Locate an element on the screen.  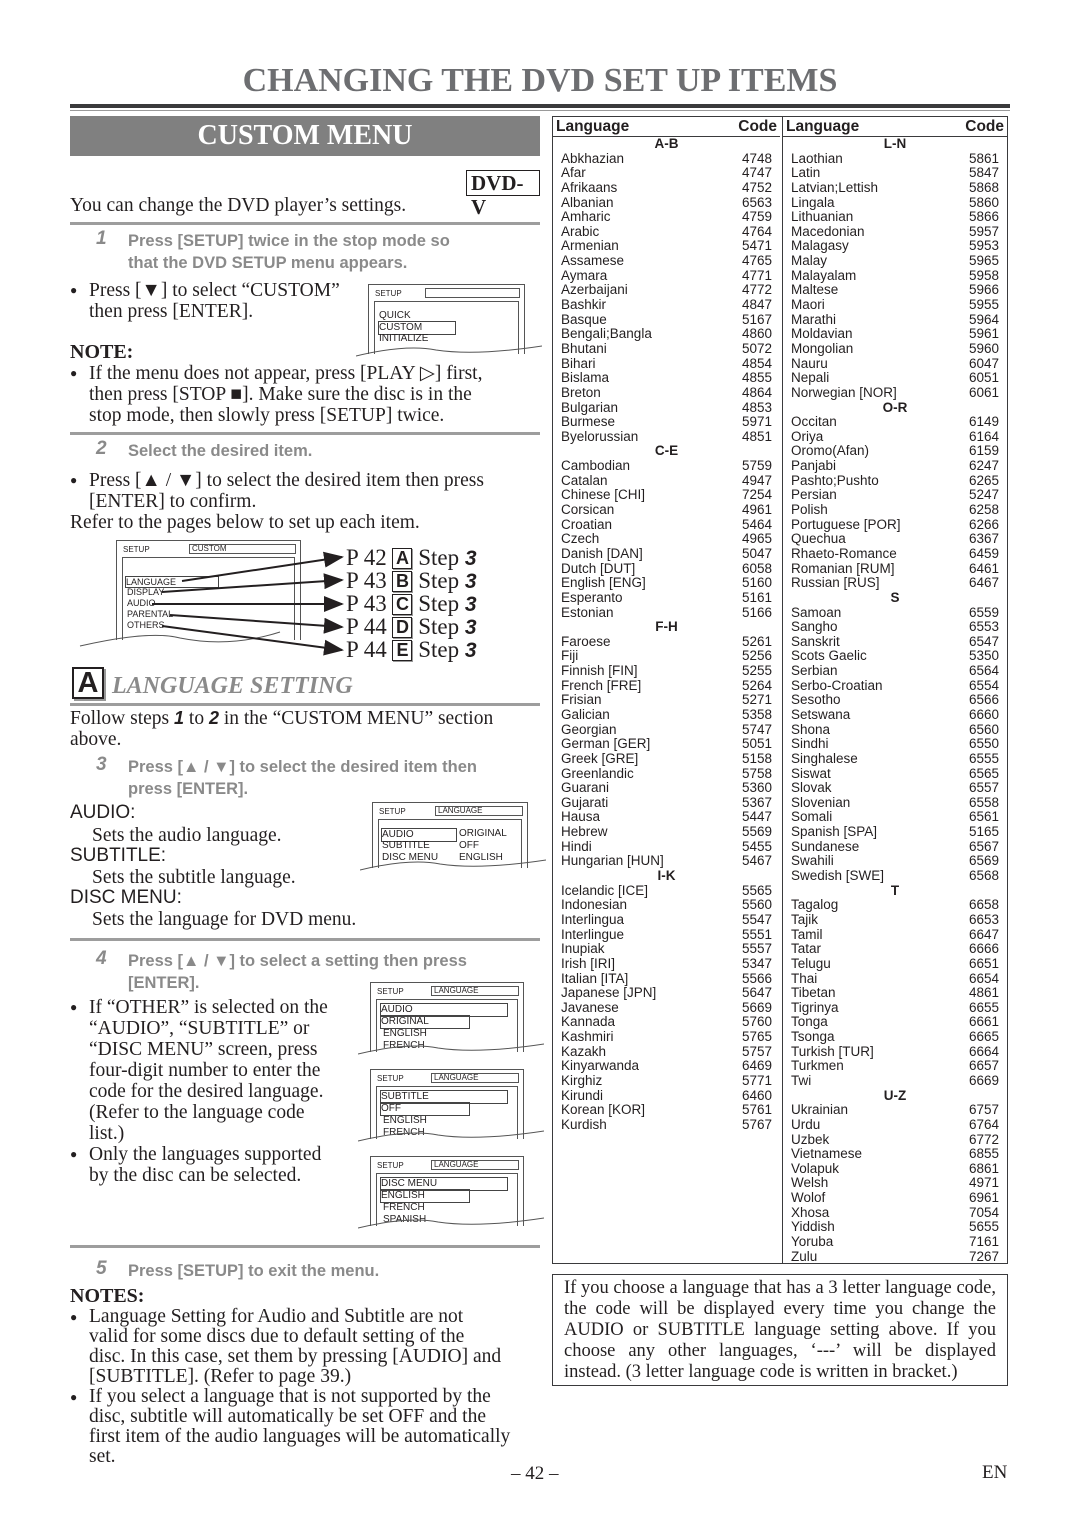
table-row: Somali 6561 is located at coordinates (895, 817).